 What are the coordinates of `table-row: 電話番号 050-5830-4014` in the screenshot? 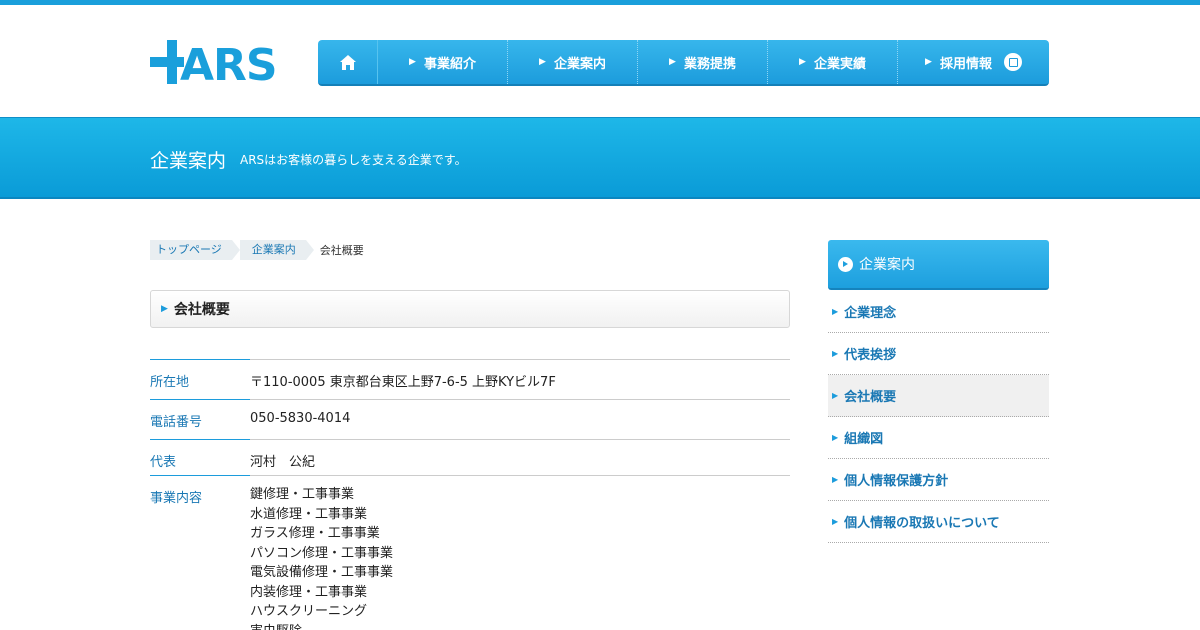 It's located at (470, 419).